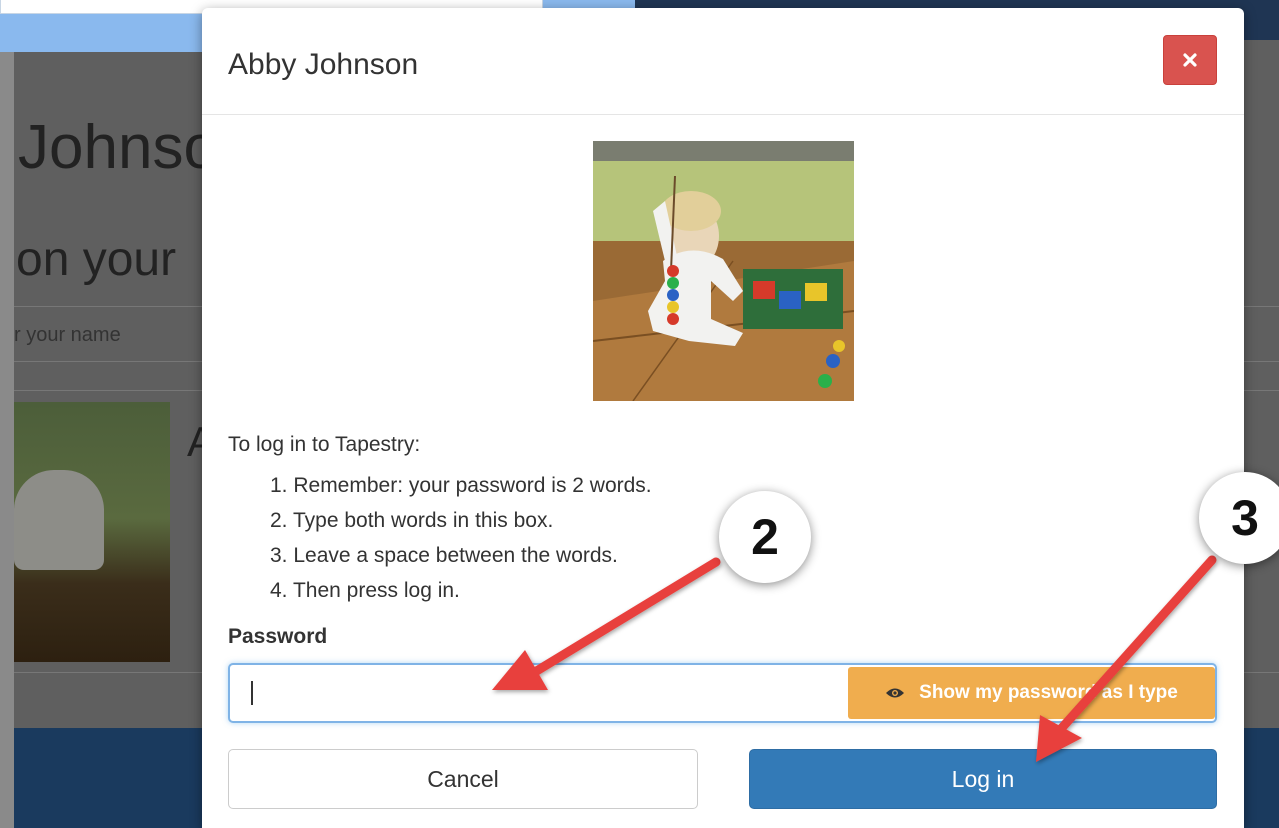 This screenshot has height=828, width=1279. I want to click on password-label: Password, so click(278, 636).